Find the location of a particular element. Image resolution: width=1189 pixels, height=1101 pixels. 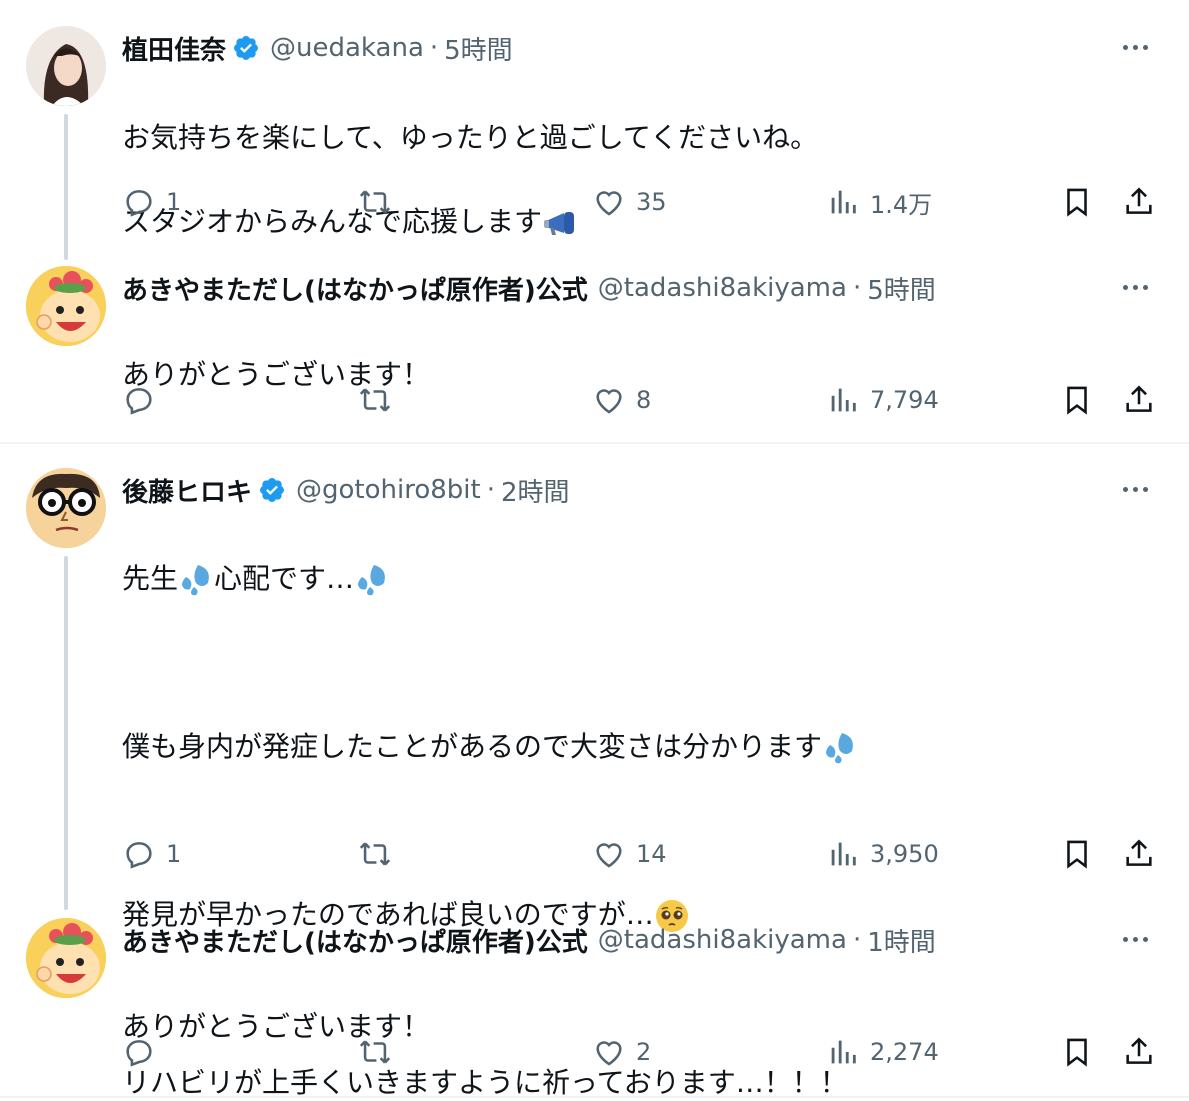

views-button: 3,950 is located at coordinates (882, 854).